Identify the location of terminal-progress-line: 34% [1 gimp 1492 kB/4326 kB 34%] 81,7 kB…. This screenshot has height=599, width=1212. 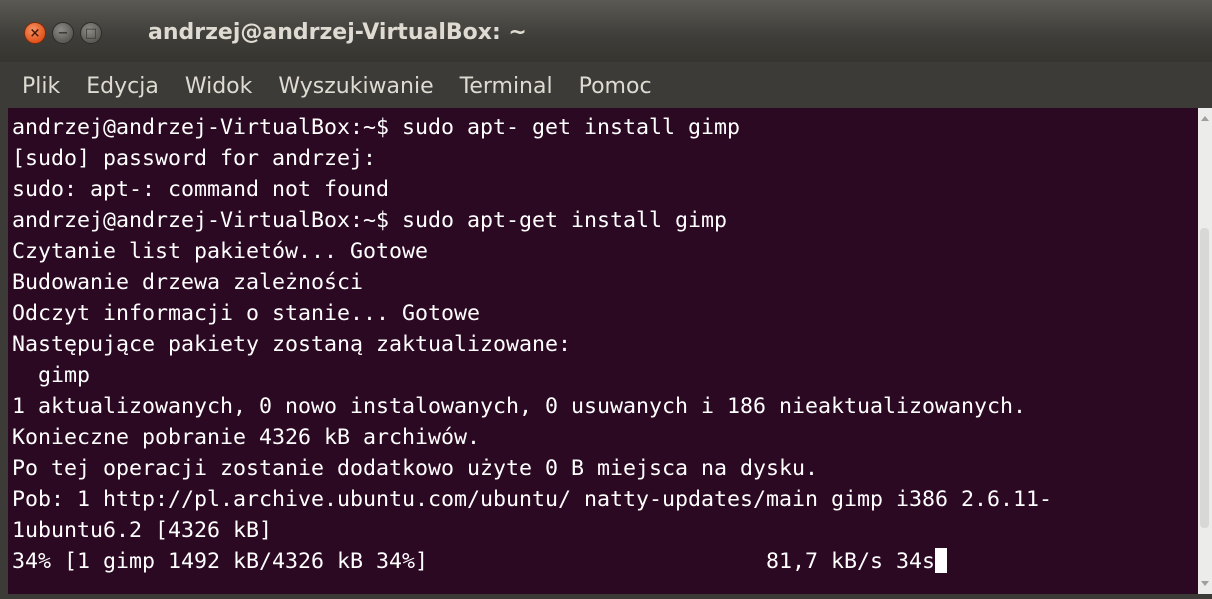
(532, 561).